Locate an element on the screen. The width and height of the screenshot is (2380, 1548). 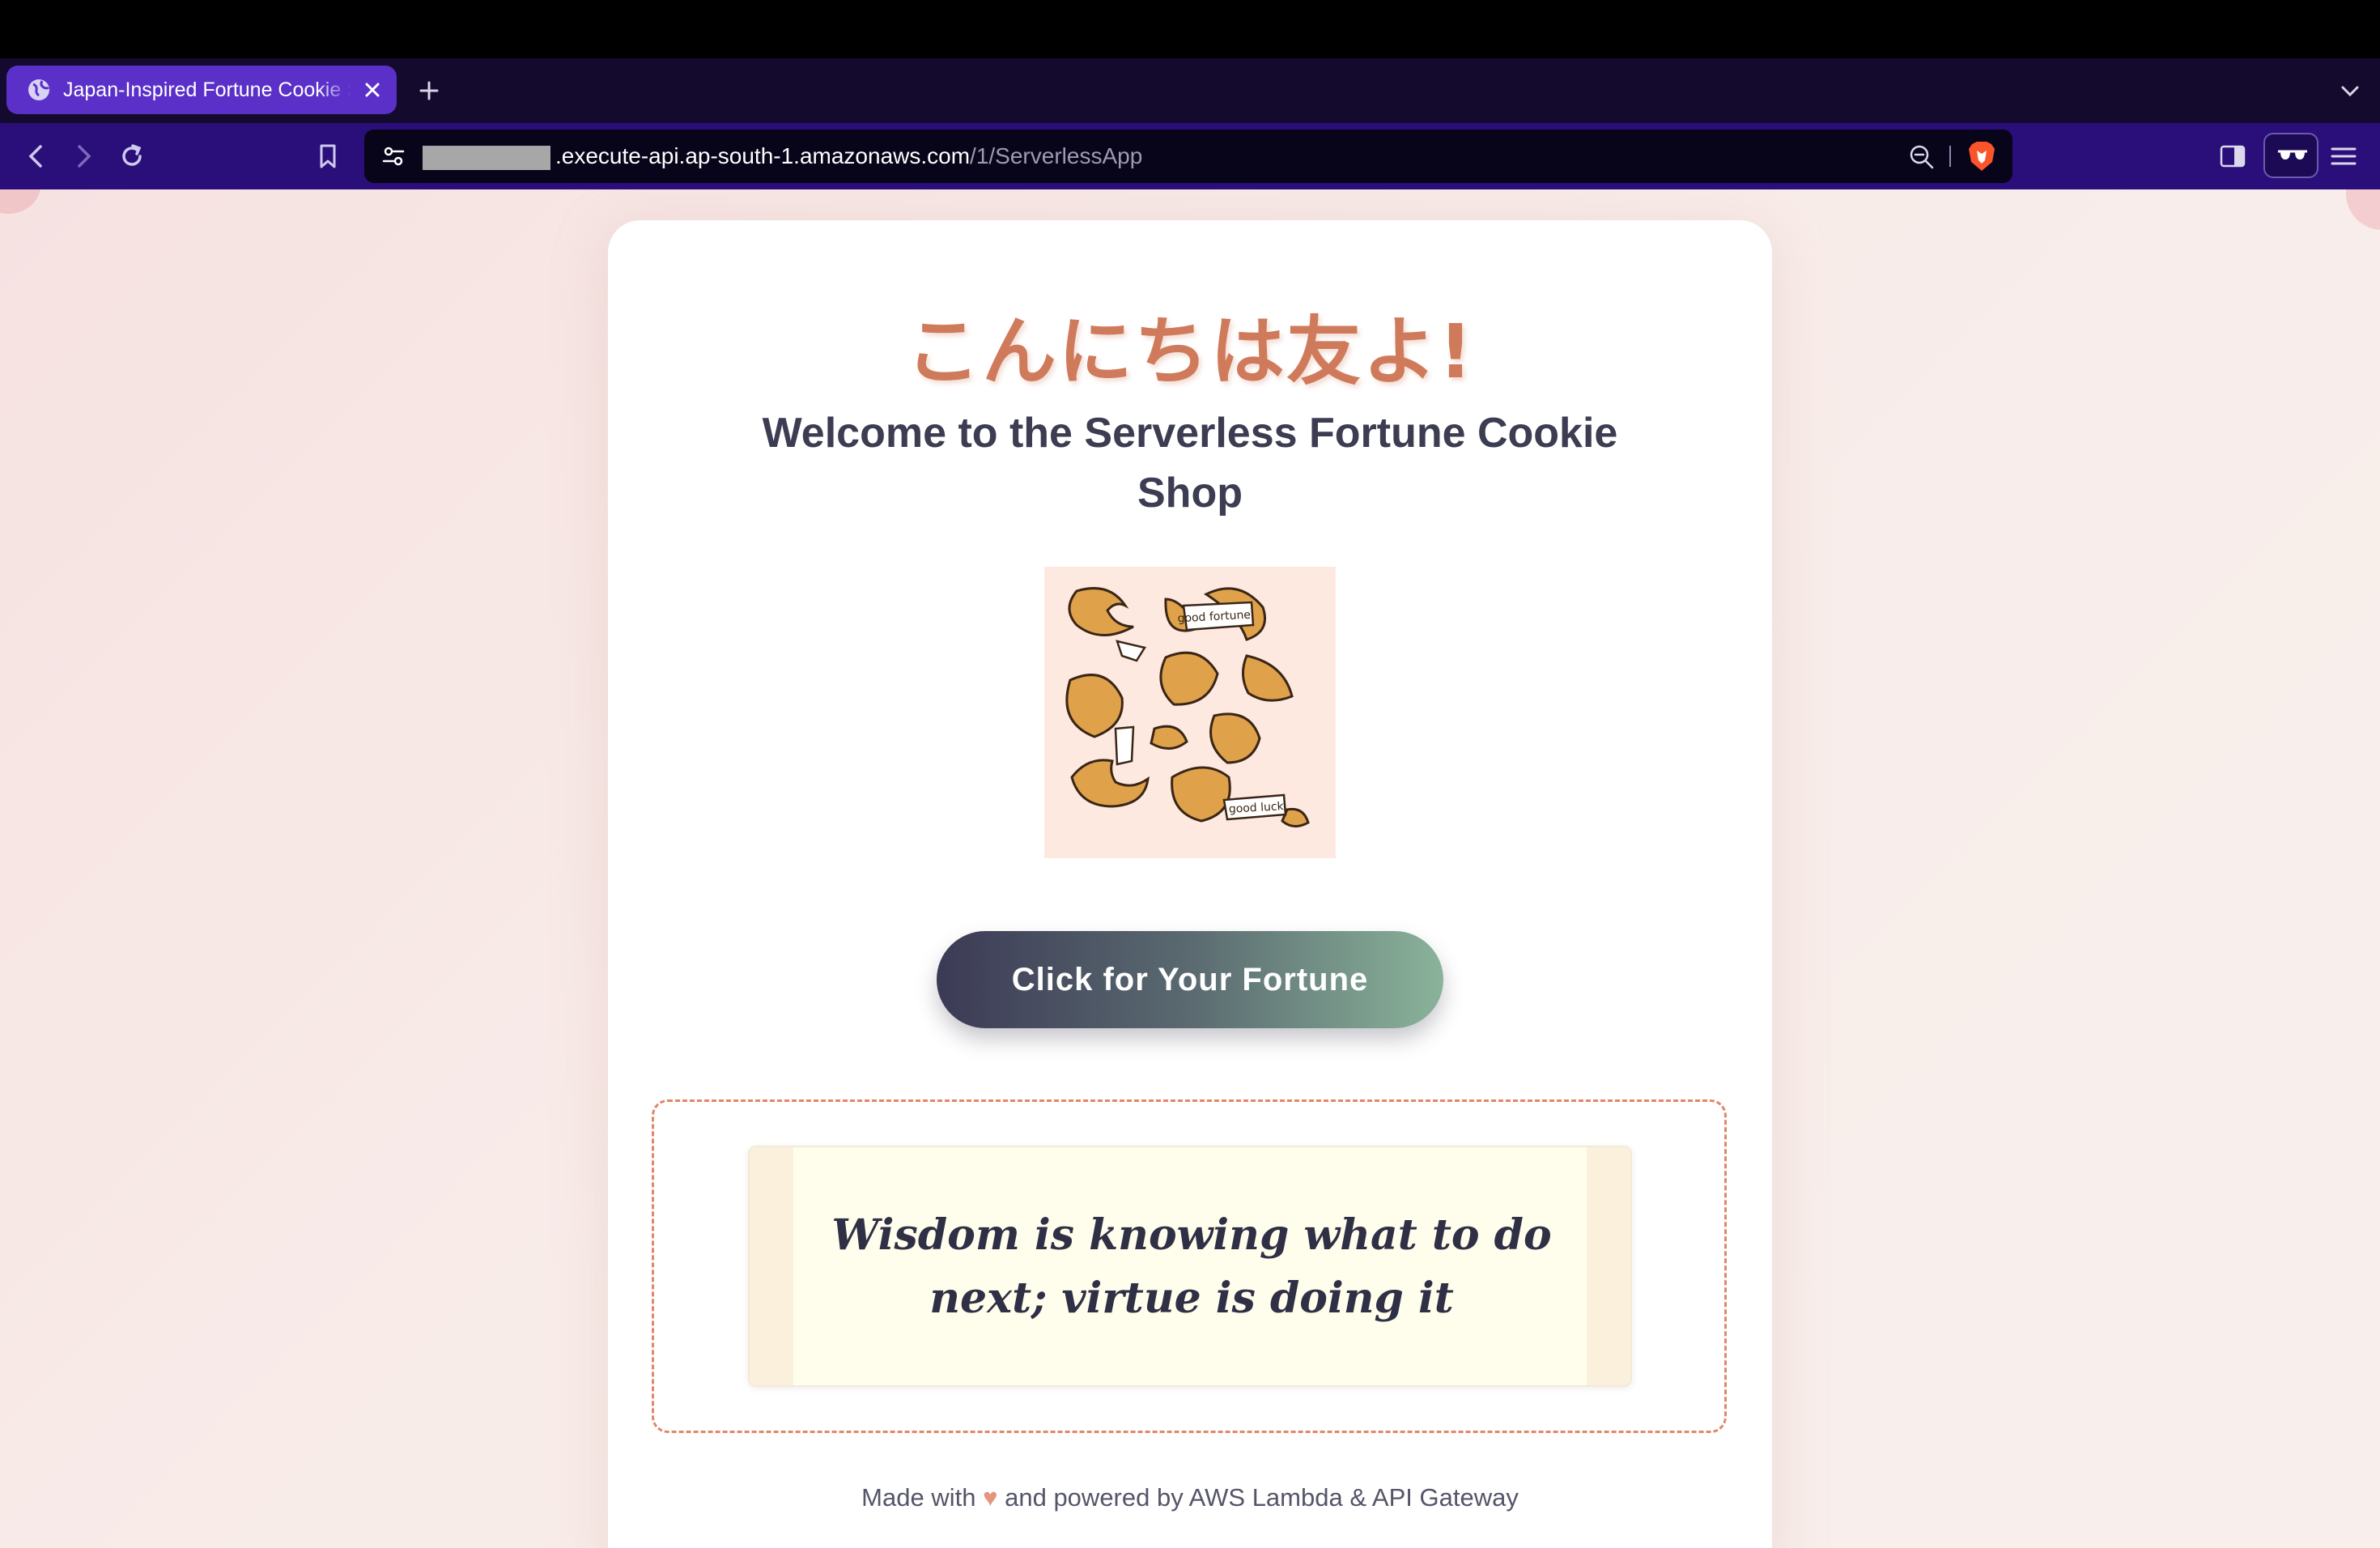
address-divider is located at coordinates (1950, 157).